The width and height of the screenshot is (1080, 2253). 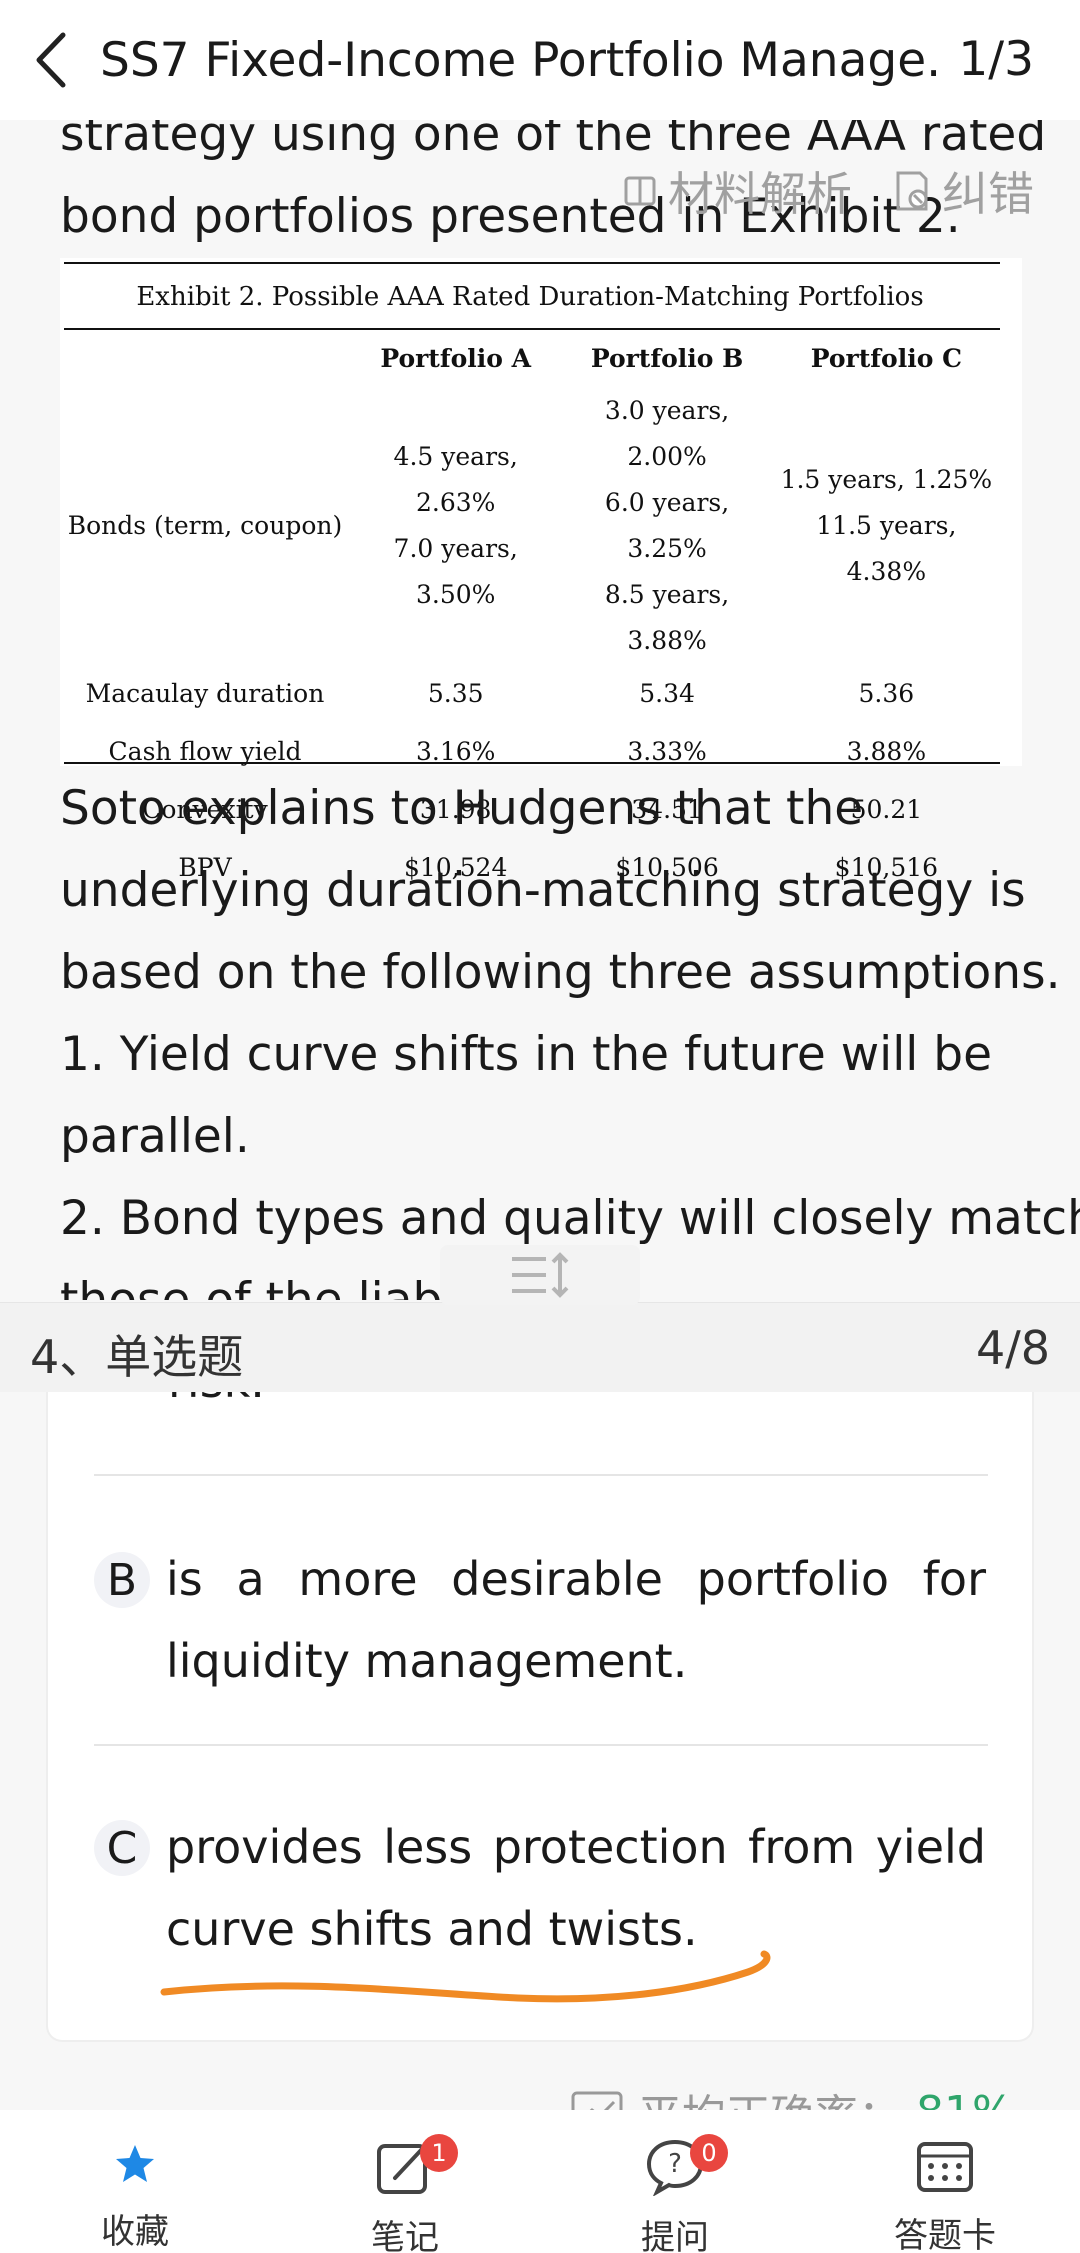 I want to click on option-letter: C, so click(x=122, y=1848).